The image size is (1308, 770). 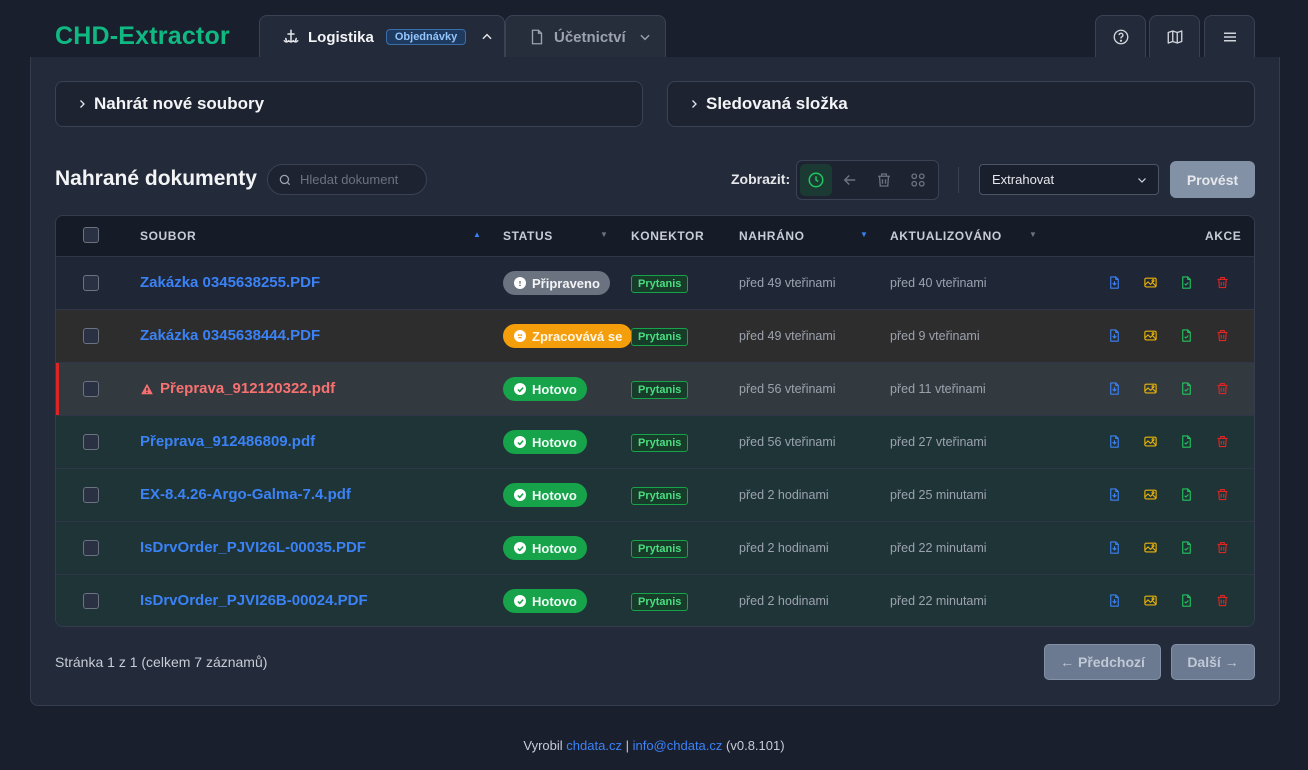 What do you see at coordinates (1212, 179) in the screenshot?
I see `run-button: Provést` at bounding box center [1212, 179].